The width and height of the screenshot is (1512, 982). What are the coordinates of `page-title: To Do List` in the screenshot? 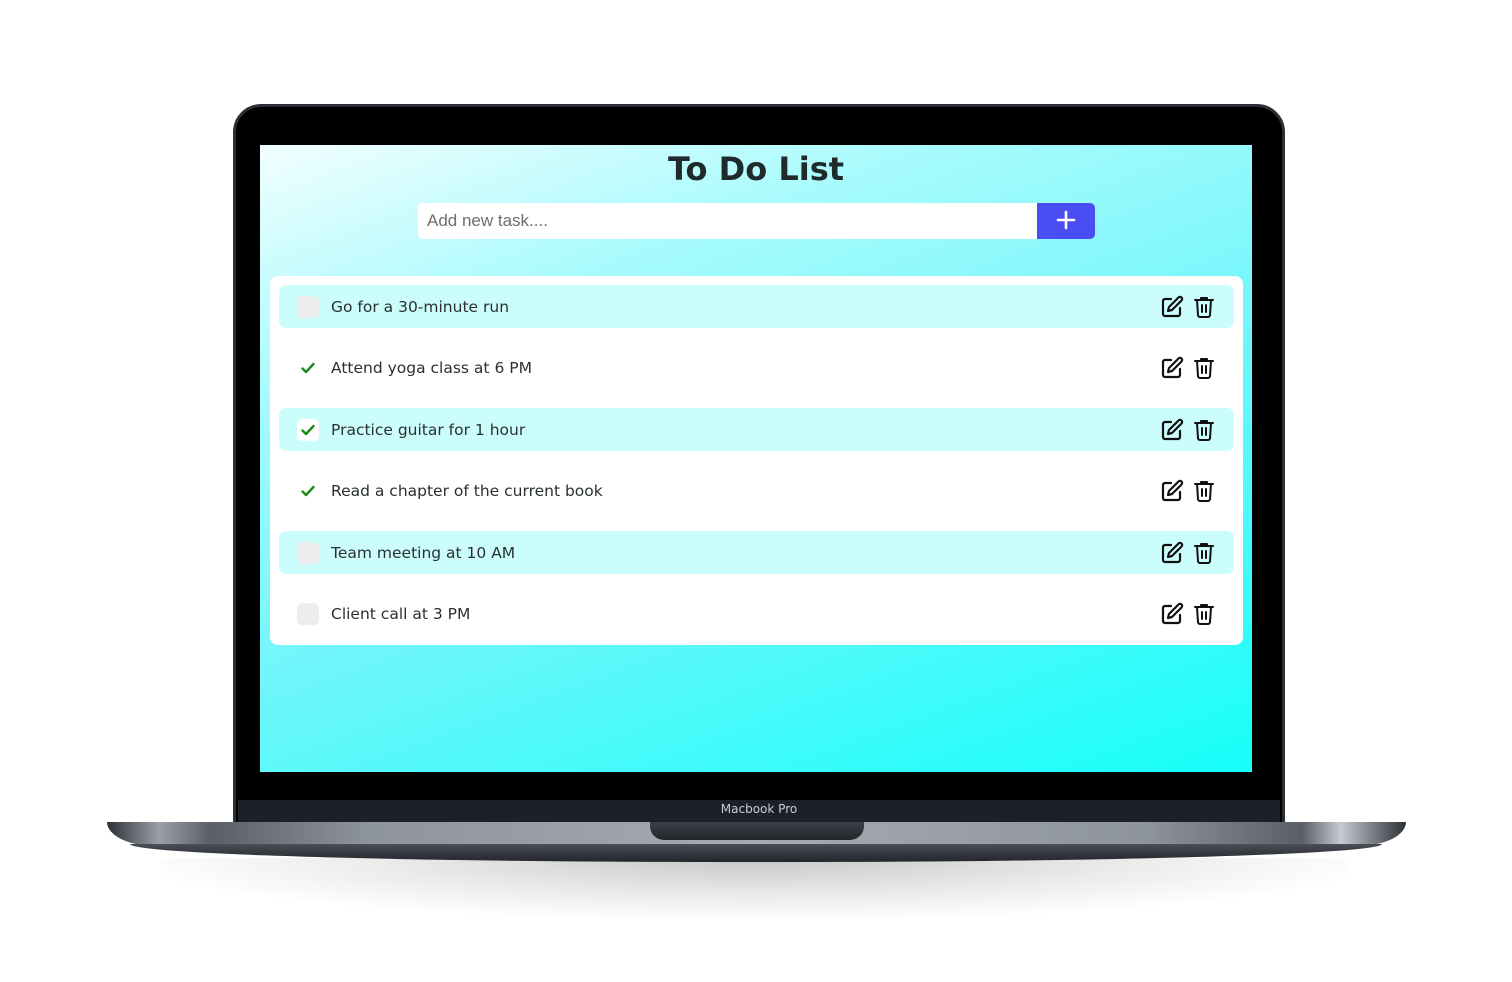 It's located at (756, 169).